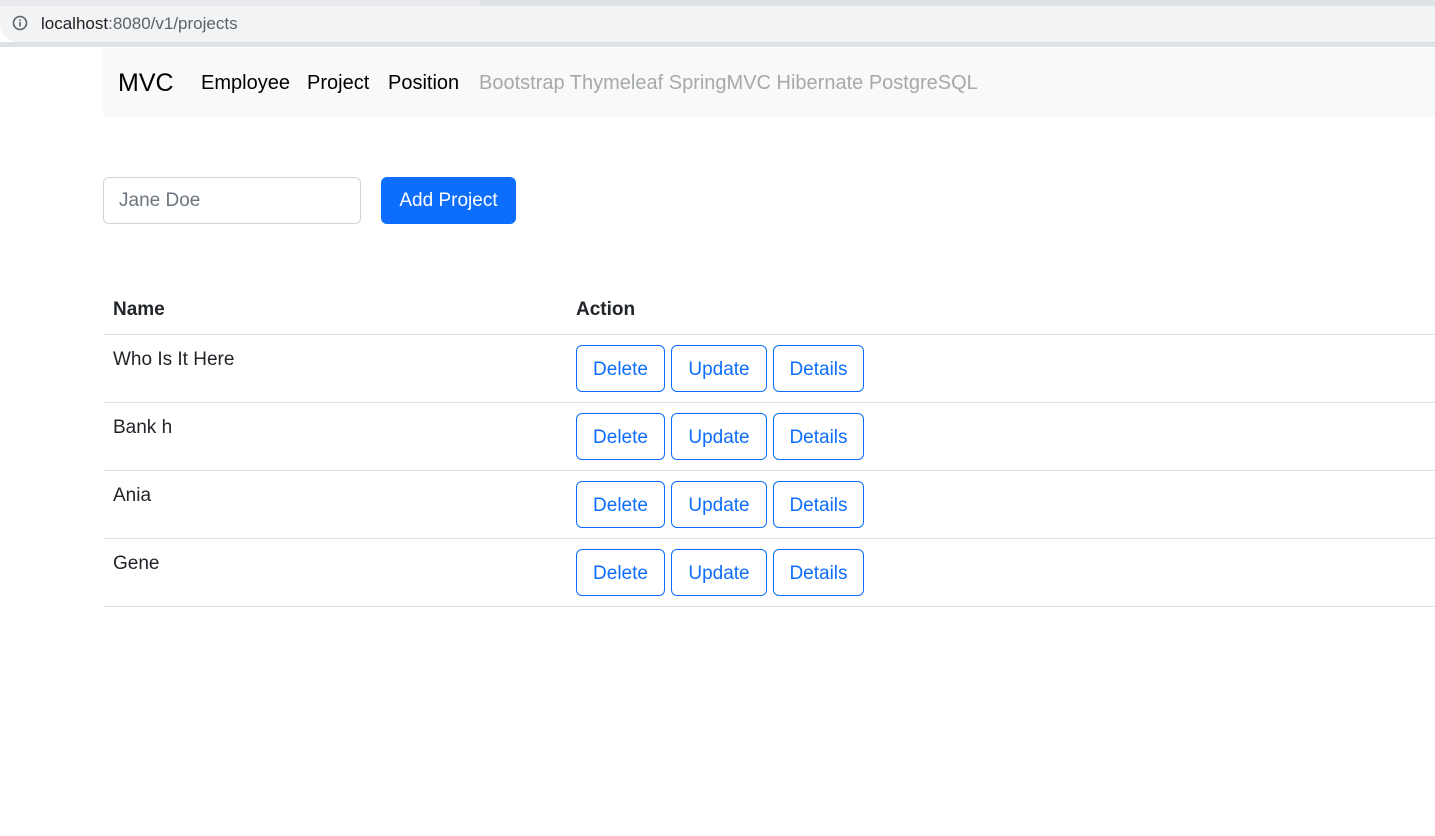 The image size is (1435, 836). I want to click on project-name-cell: Who Is It Here, so click(174, 359).